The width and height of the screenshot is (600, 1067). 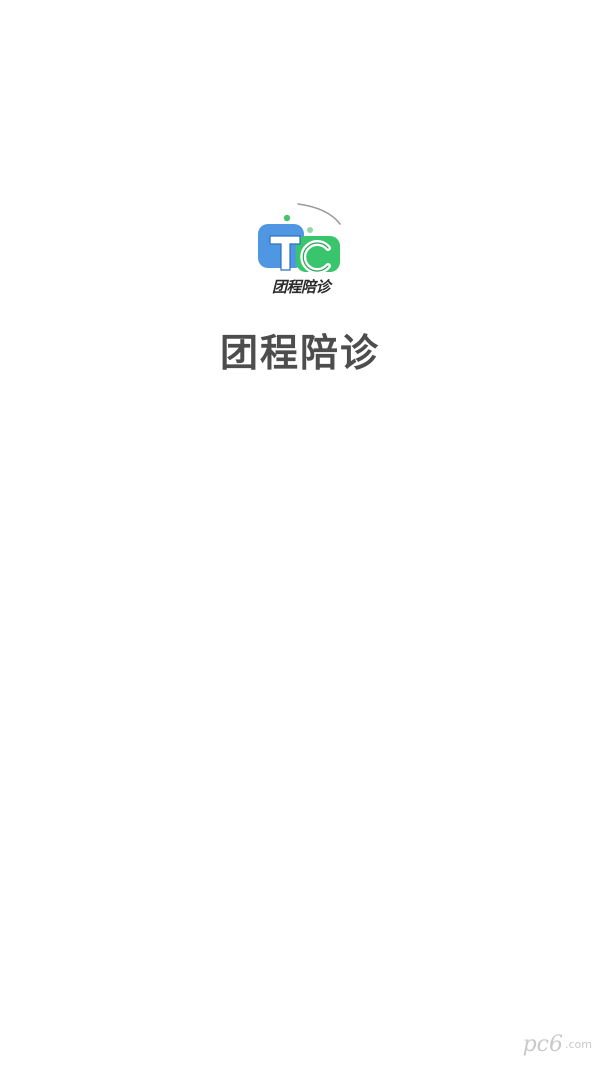 What do you see at coordinates (299, 353) in the screenshot?
I see `app-title: 团程陪诊` at bounding box center [299, 353].